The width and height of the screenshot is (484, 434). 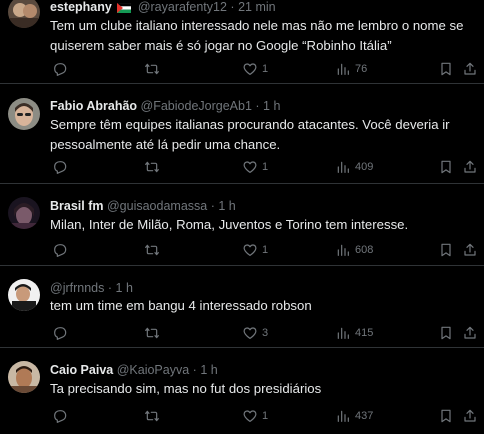 What do you see at coordinates (81, 370) in the screenshot?
I see `display-name: Caio Paiva` at bounding box center [81, 370].